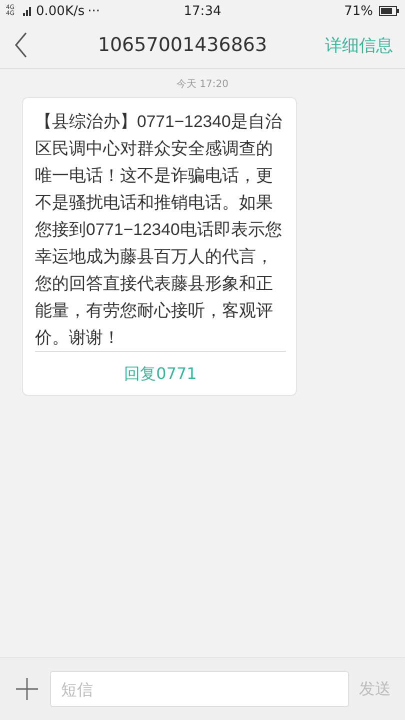 The height and width of the screenshot is (720, 405). Describe the element at coordinates (28, 11) in the screenshot. I see `signal-icon` at that location.